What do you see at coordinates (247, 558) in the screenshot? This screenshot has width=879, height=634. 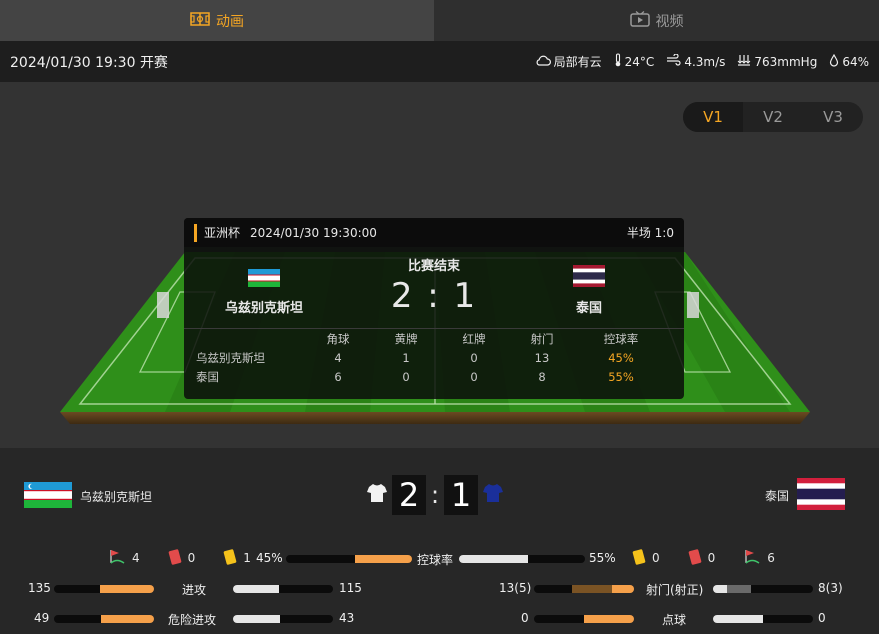 I see `home-yellow-cards: 1` at bounding box center [247, 558].